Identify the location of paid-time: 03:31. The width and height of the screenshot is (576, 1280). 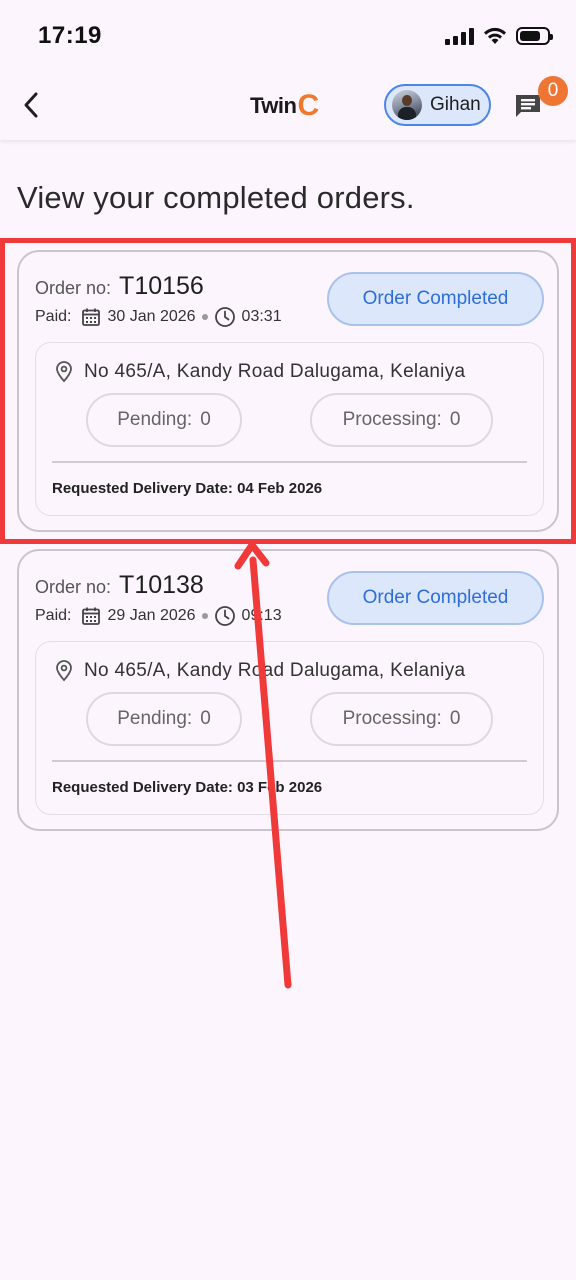
(261, 316).